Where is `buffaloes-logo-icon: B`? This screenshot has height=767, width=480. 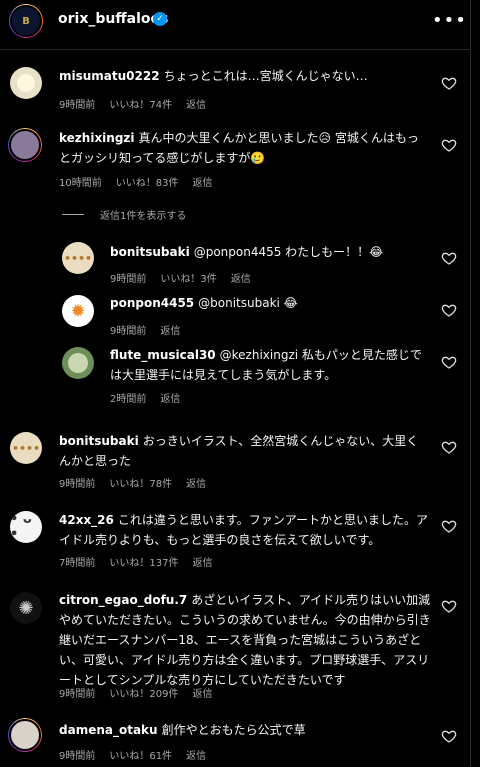 buffaloes-logo-icon: B is located at coordinates (26, 21).